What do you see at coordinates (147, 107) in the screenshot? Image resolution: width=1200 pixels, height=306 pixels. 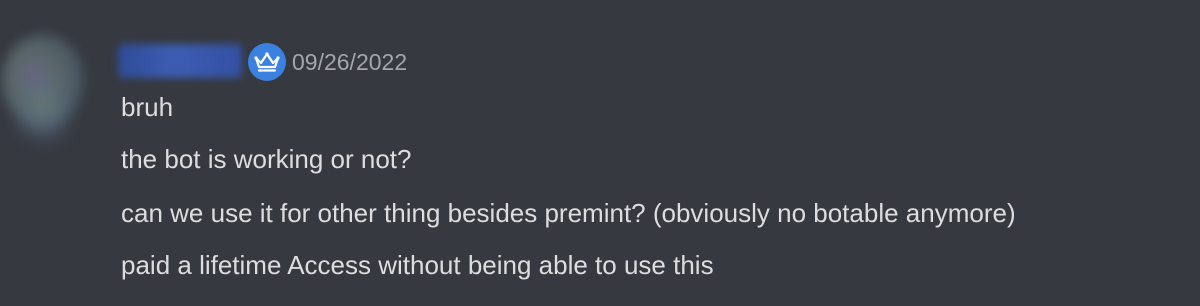 I see `message-line: bruh` at bounding box center [147, 107].